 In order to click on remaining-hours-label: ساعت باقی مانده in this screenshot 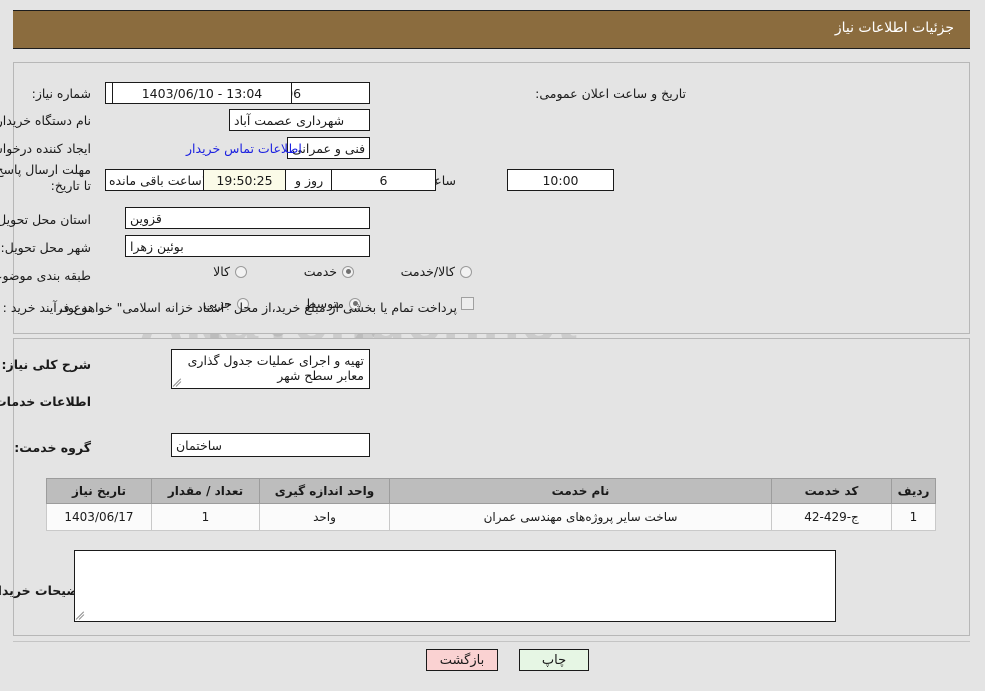, I will do `click(156, 180)`.